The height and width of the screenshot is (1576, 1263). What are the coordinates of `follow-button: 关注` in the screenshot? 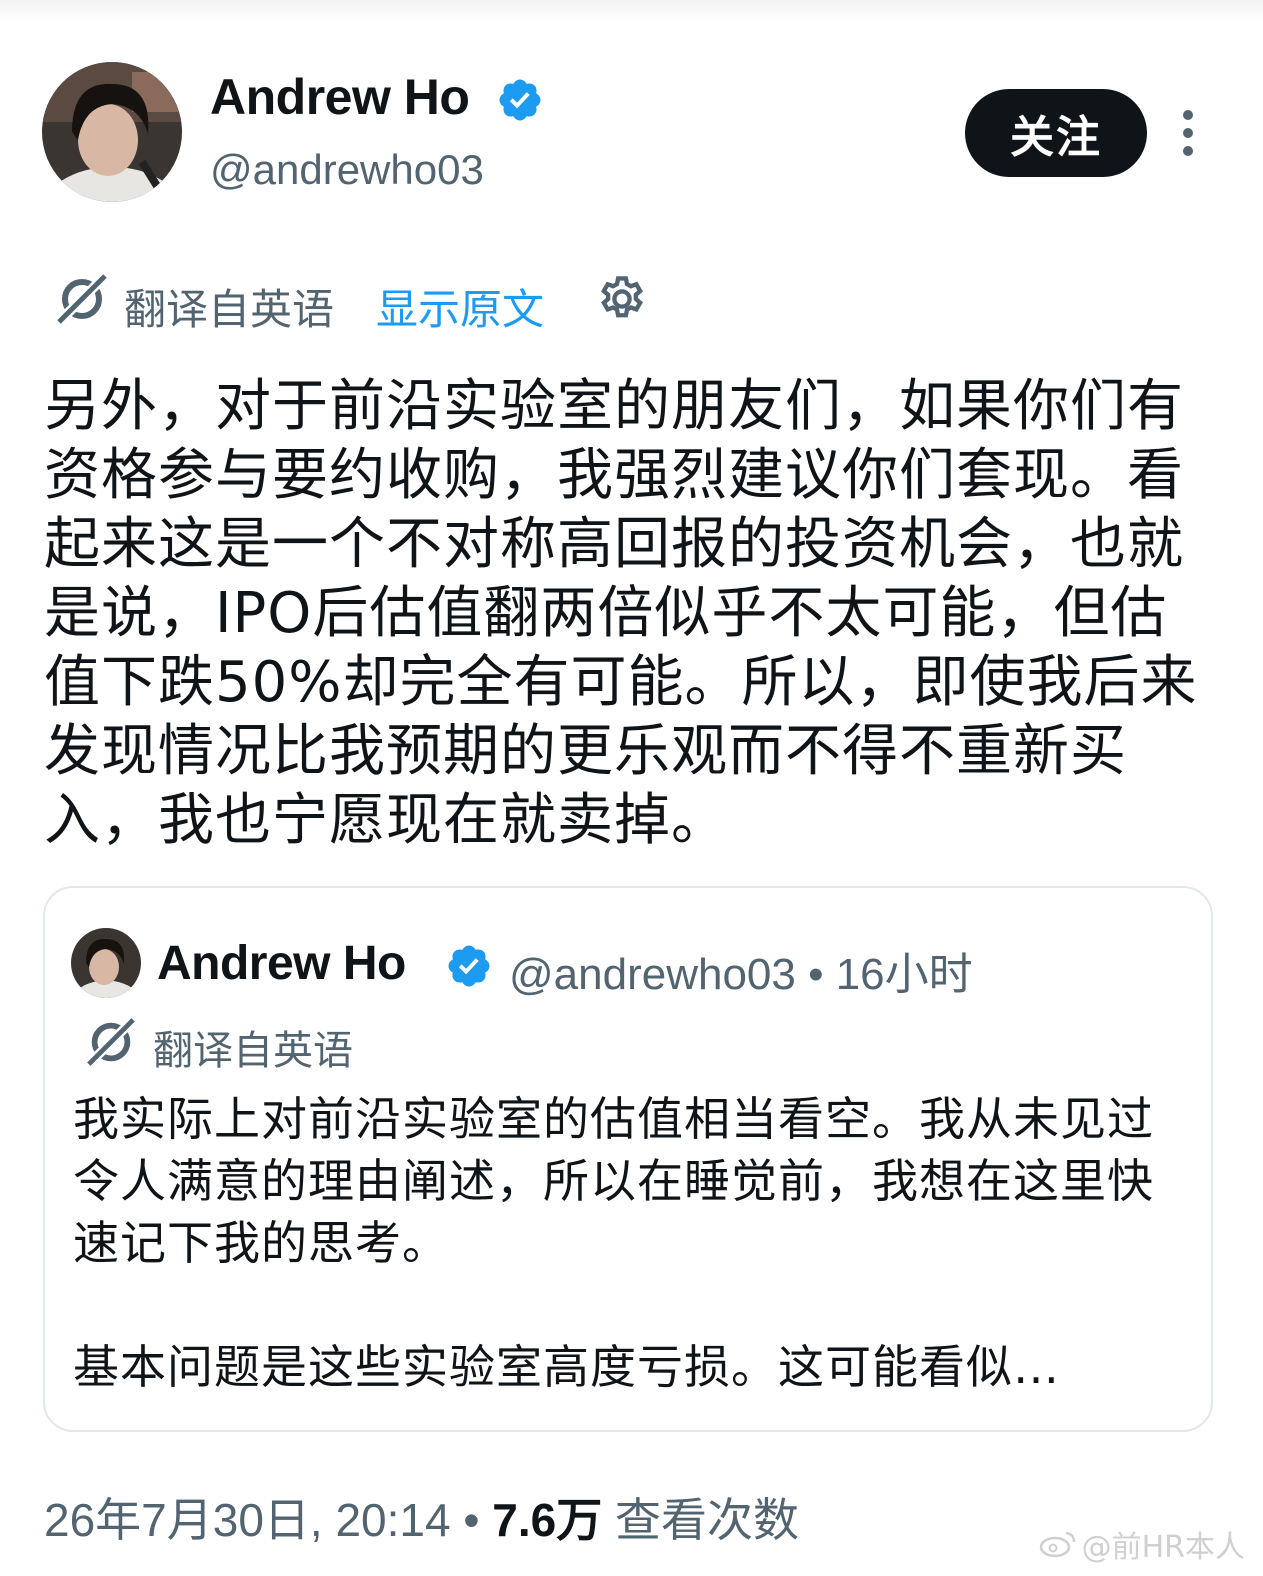 It's located at (1056, 133).